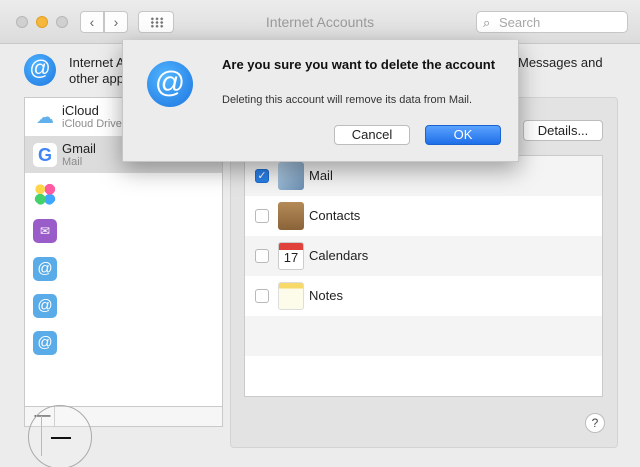  What do you see at coordinates (123, 342) in the screenshot?
I see `account-row-at-3: @` at bounding box center [123, 342].